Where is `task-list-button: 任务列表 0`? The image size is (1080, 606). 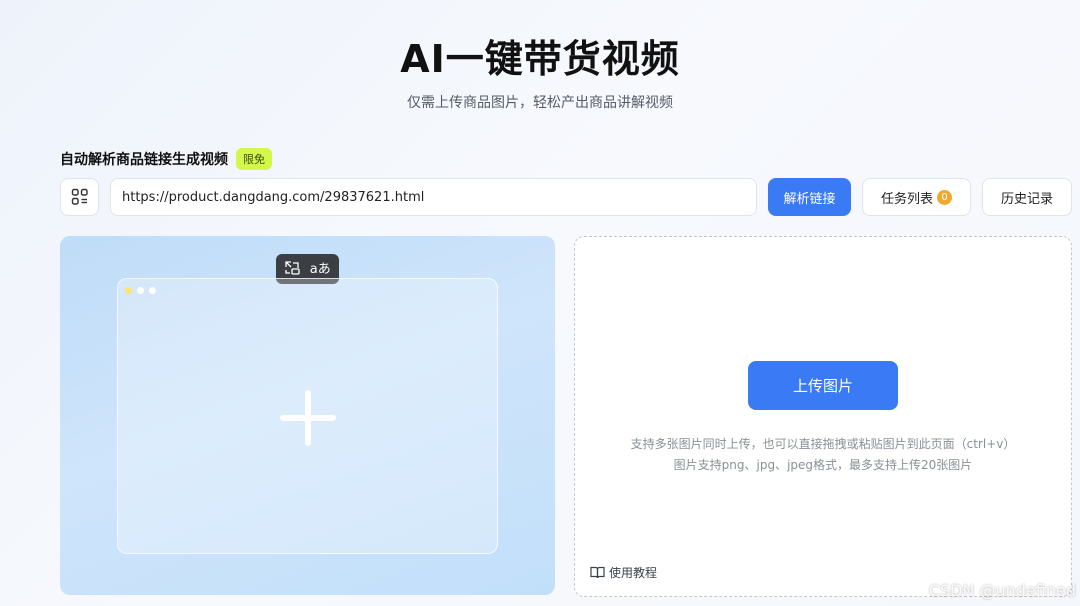 task-list-button: 任务列表 0 is located at coordinates (916, 197).